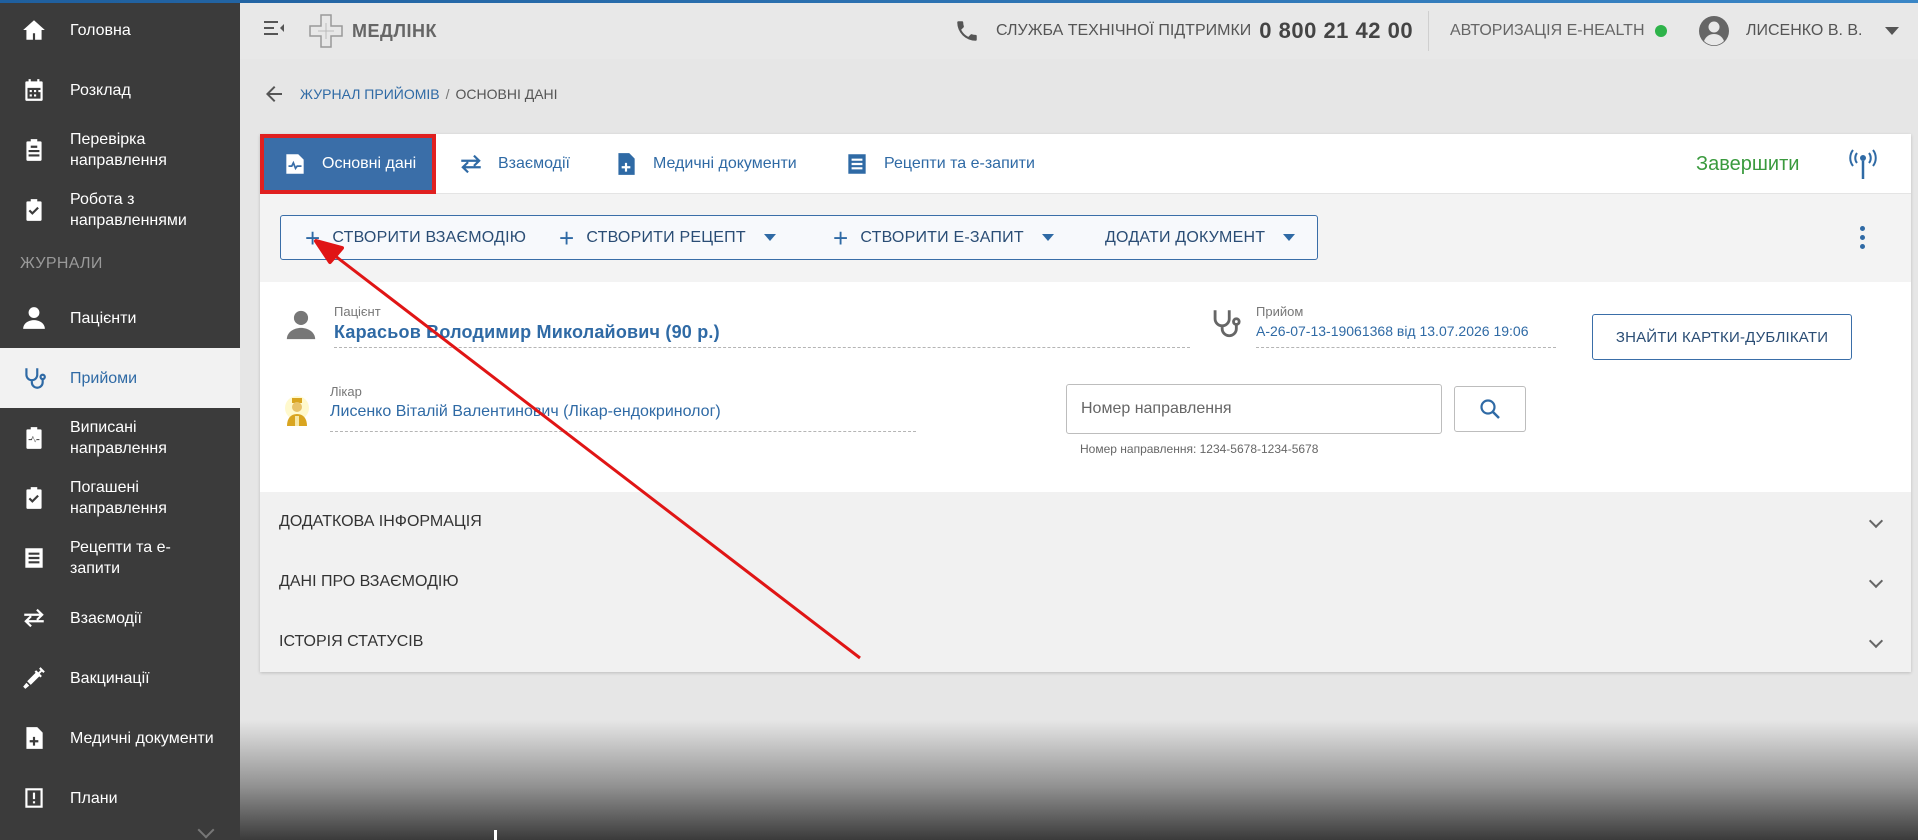  Describe the element at coordinates (120, 798) in the screenshot. I see `sidebar-item-plans: Плани` at that location.